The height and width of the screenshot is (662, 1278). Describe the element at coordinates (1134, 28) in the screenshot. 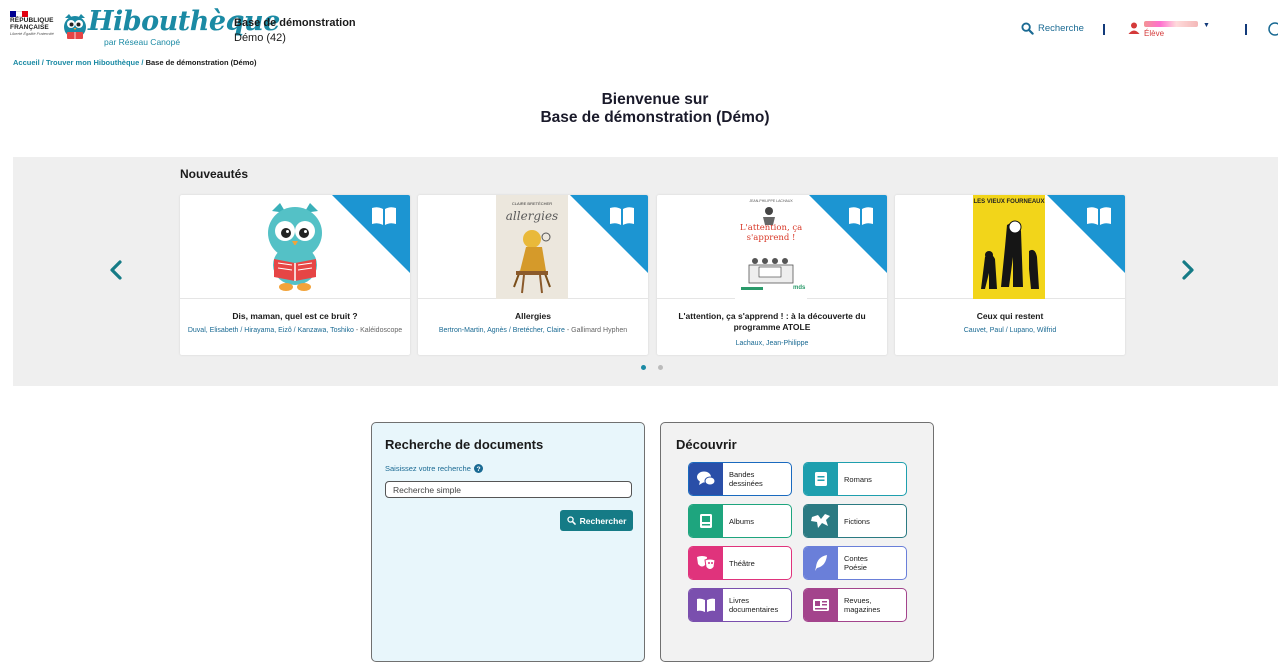

I see `user-icon` at that location.